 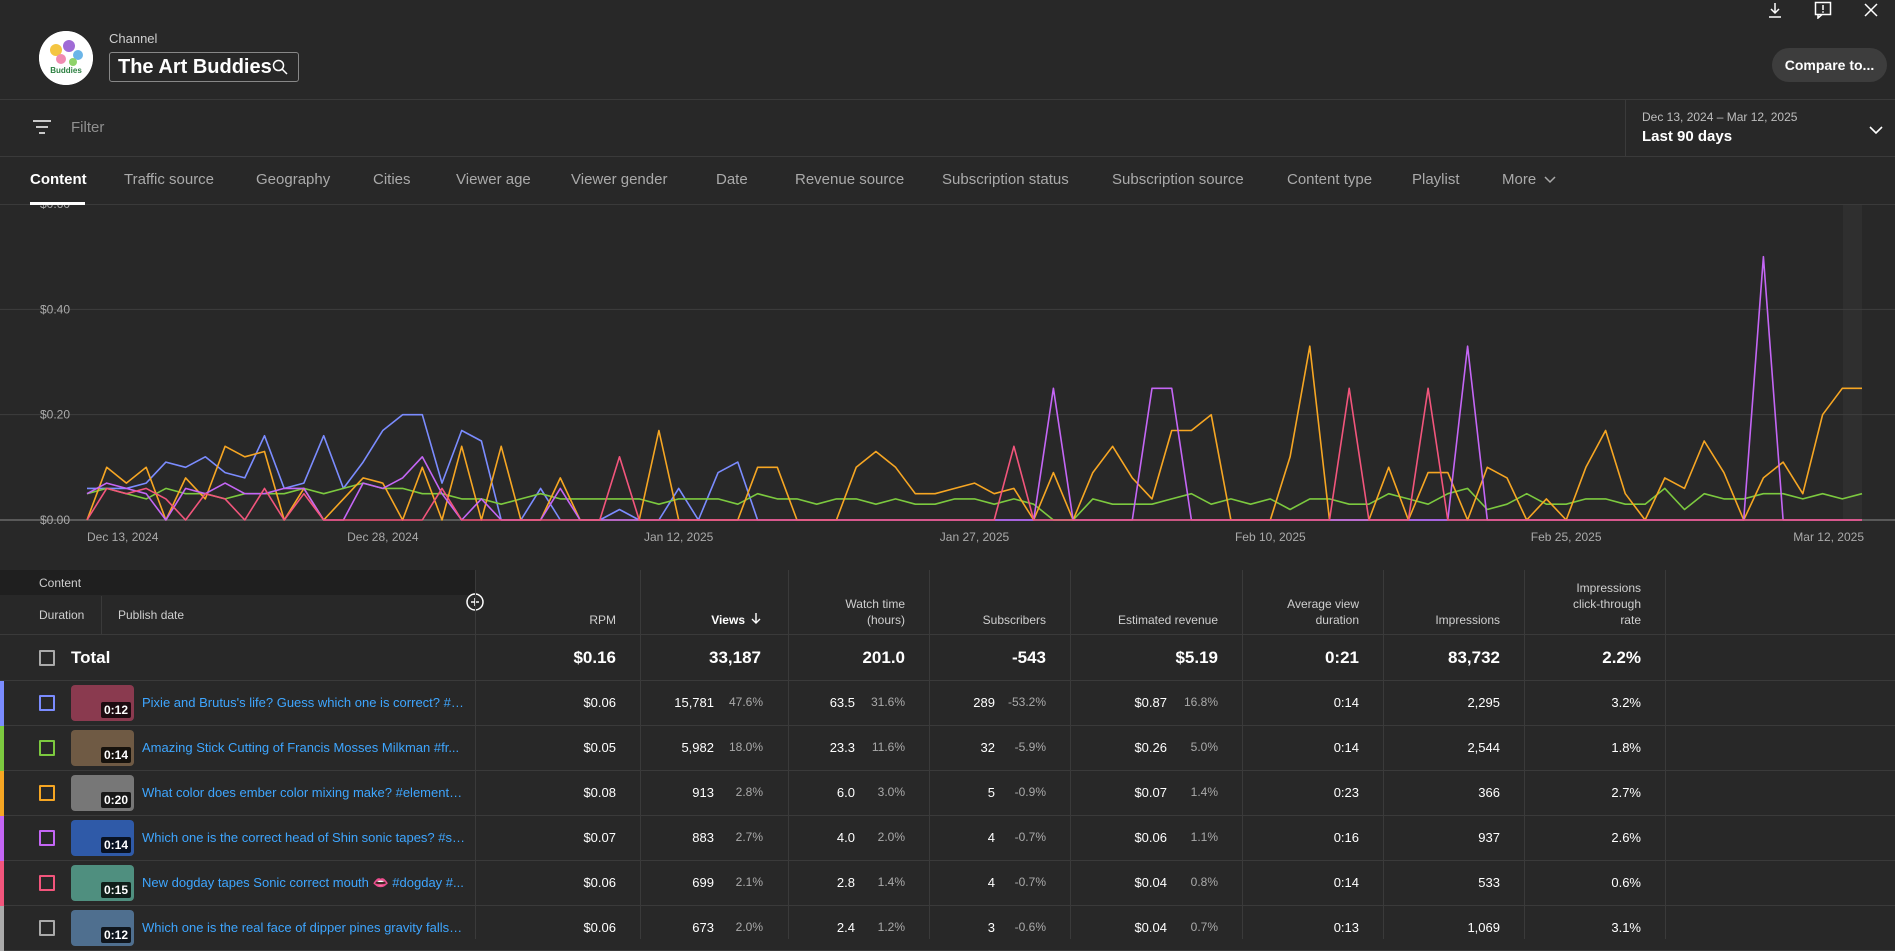 I want to click on tab-date: Date, so click(x=732, y=179).